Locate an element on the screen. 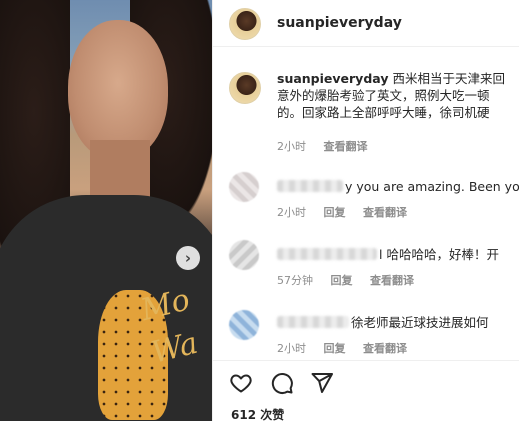 The width and height of the screenshot is (519, 421). comment-2: l 哈哈哈哈，好棒！开 is located at coordinates (398, 254).